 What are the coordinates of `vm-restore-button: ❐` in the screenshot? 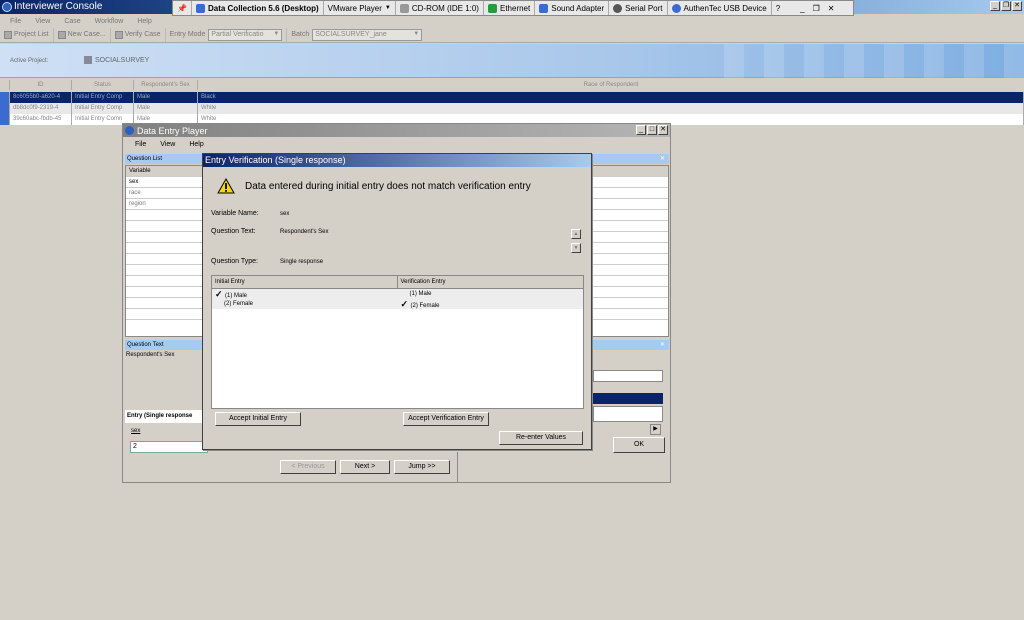 It's located at (816, 8).